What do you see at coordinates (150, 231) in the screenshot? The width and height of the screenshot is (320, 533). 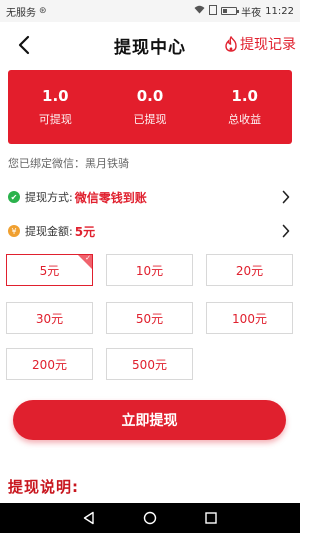 I see `withdraw-amount-row: ¥ 提现金额: 5元` at bounding box center [150, 231].